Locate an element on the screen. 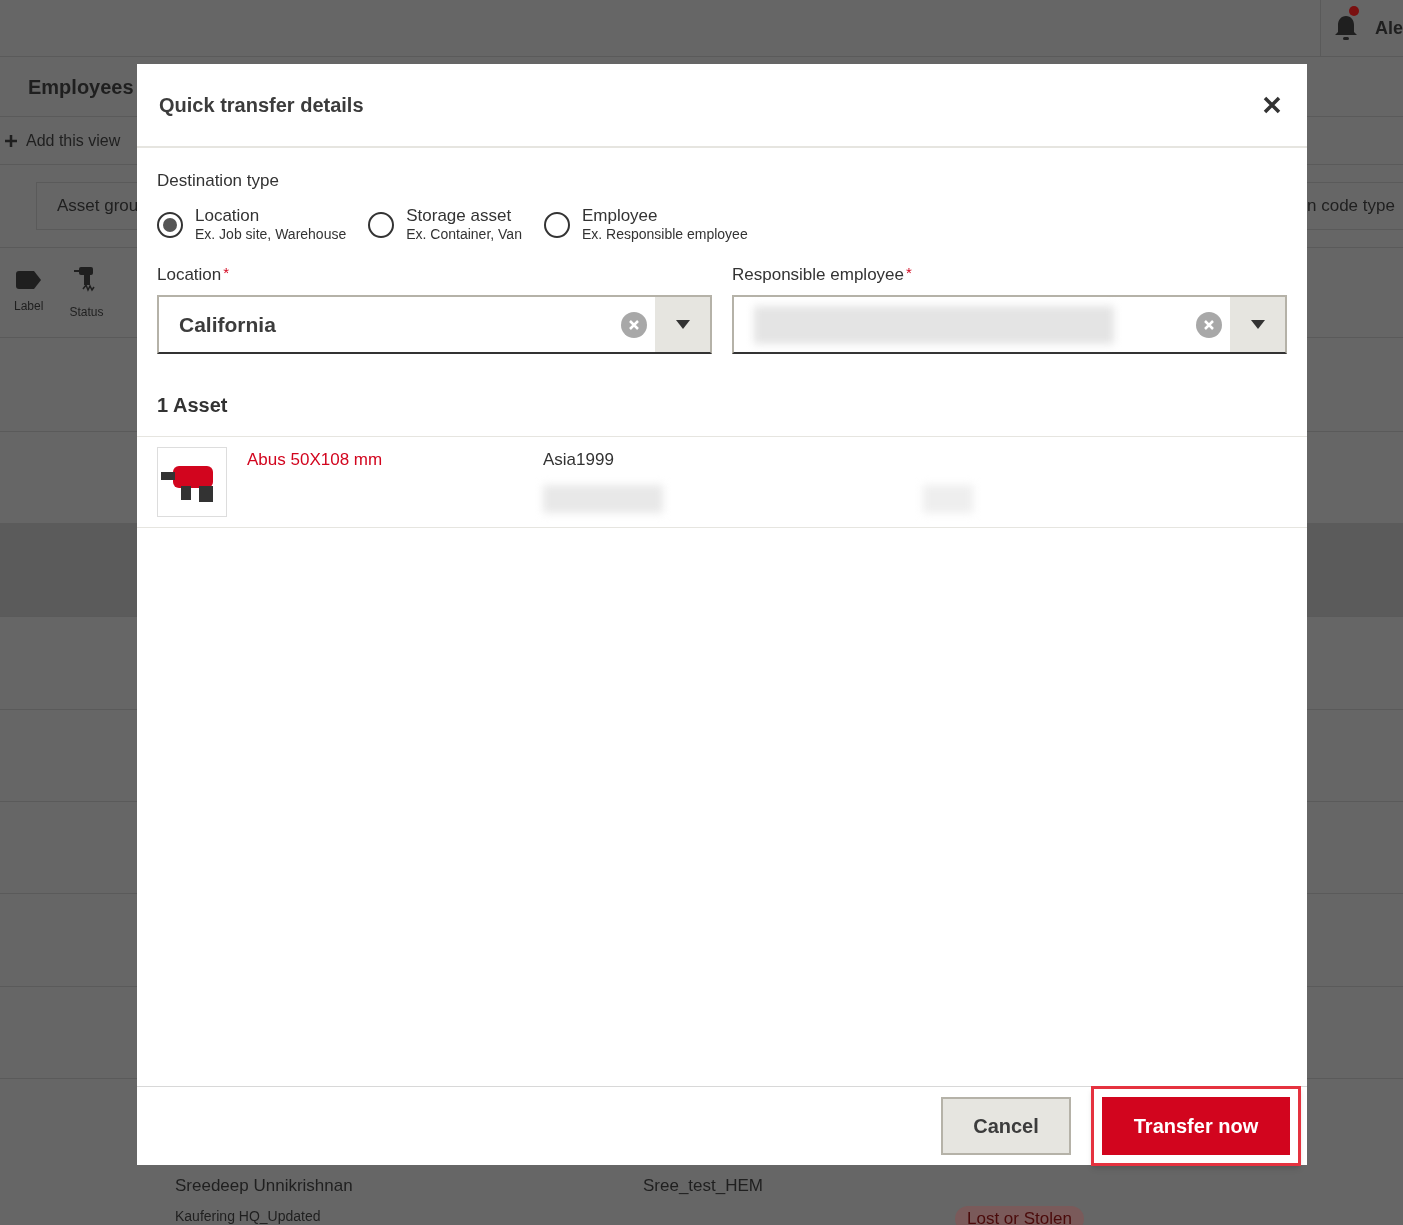  drill-photo-placeholder is located at coordinates (192, 482).